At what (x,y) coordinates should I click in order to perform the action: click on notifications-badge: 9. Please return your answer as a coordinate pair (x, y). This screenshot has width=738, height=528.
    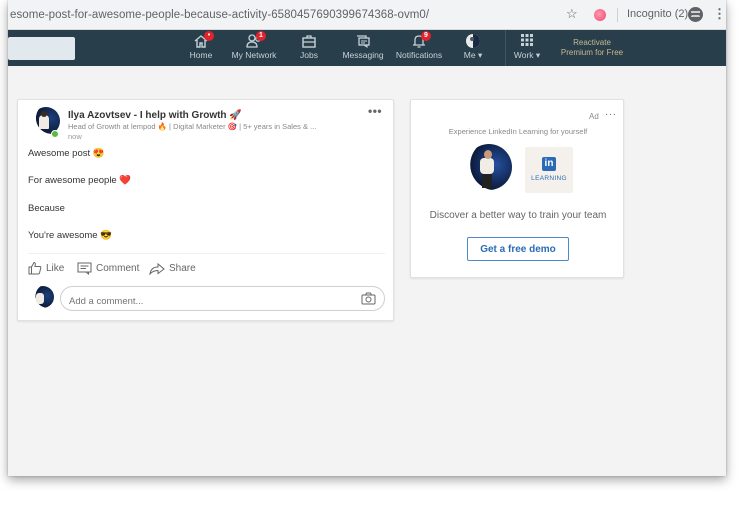
    Looking at the image, I should click on (426, 36).